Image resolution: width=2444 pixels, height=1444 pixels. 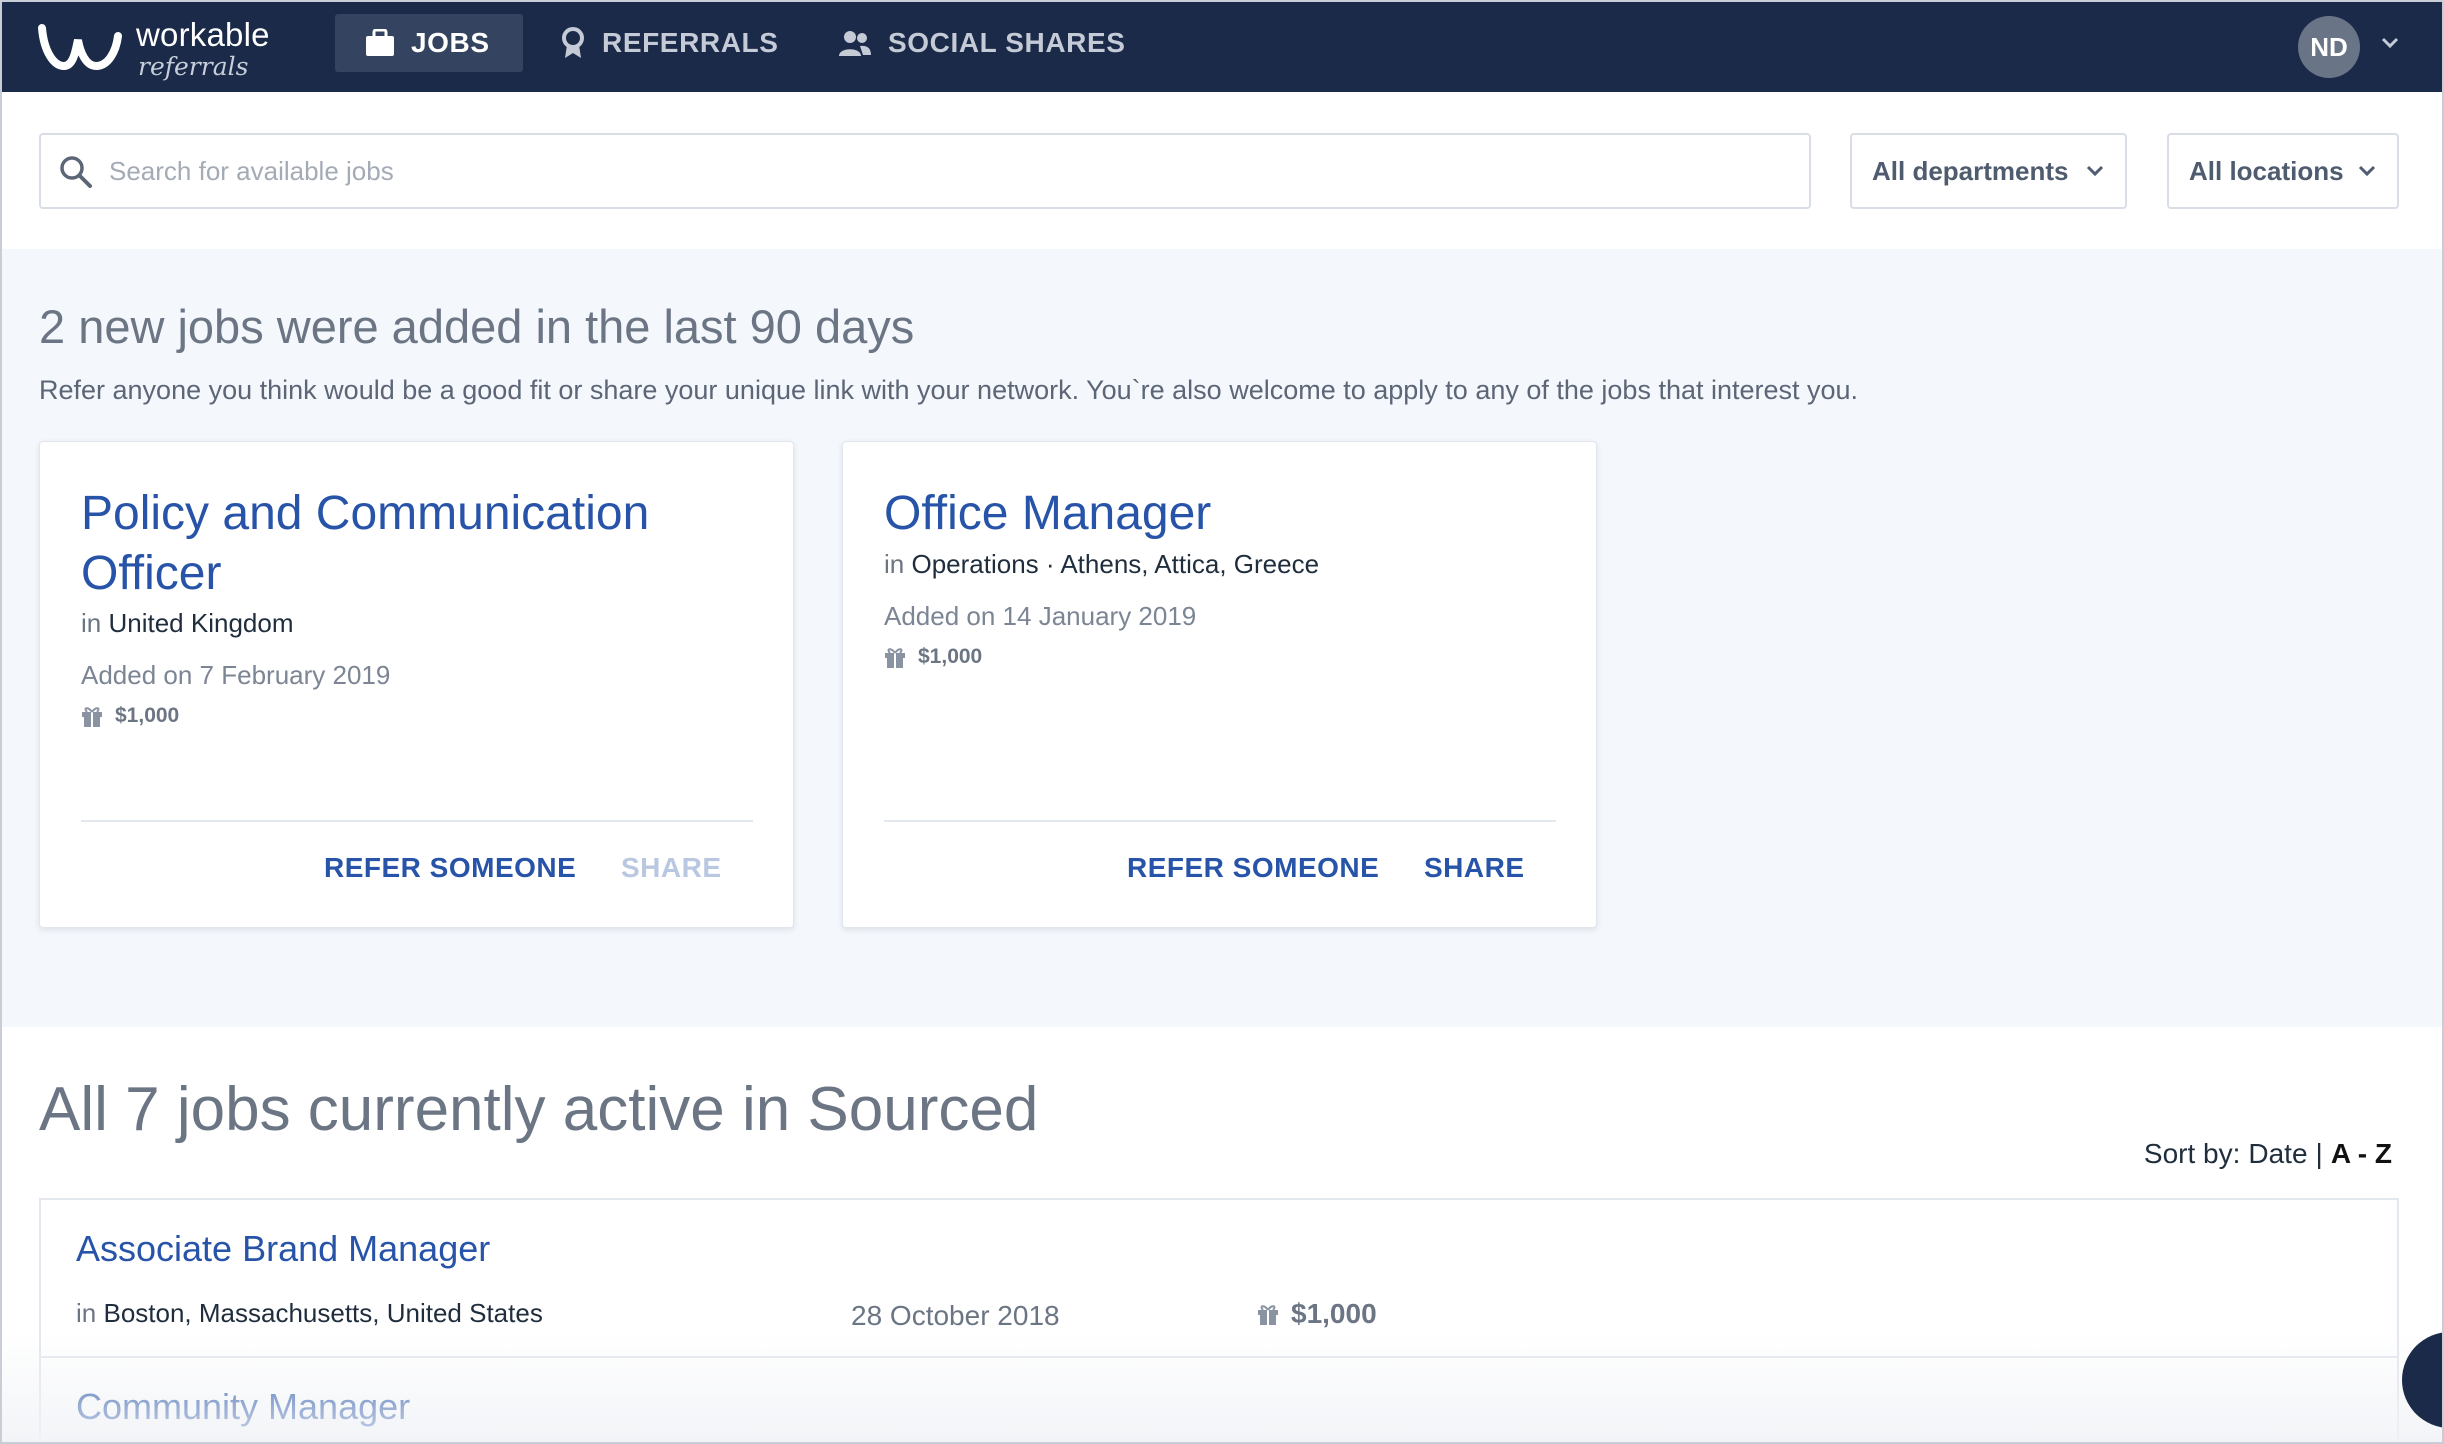 I want to click on job-list-row: Community Manager, so click(x=1219, y=1400).